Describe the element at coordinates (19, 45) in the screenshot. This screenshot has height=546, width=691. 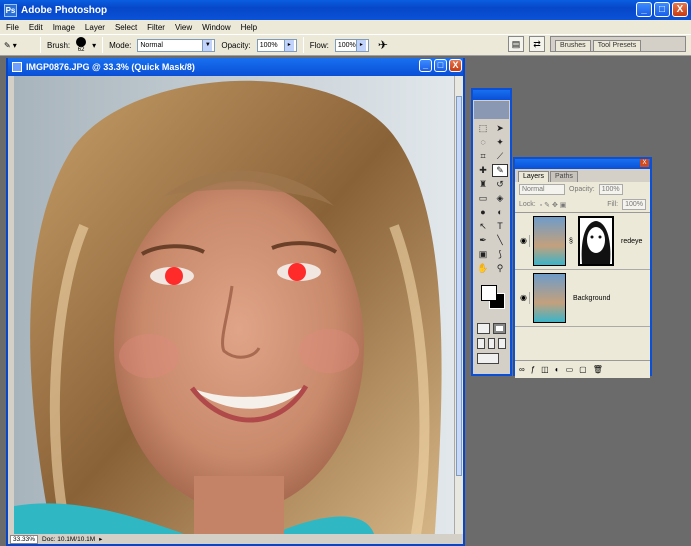
I see `tool-preset-picker: ✎ ▾` at that location.